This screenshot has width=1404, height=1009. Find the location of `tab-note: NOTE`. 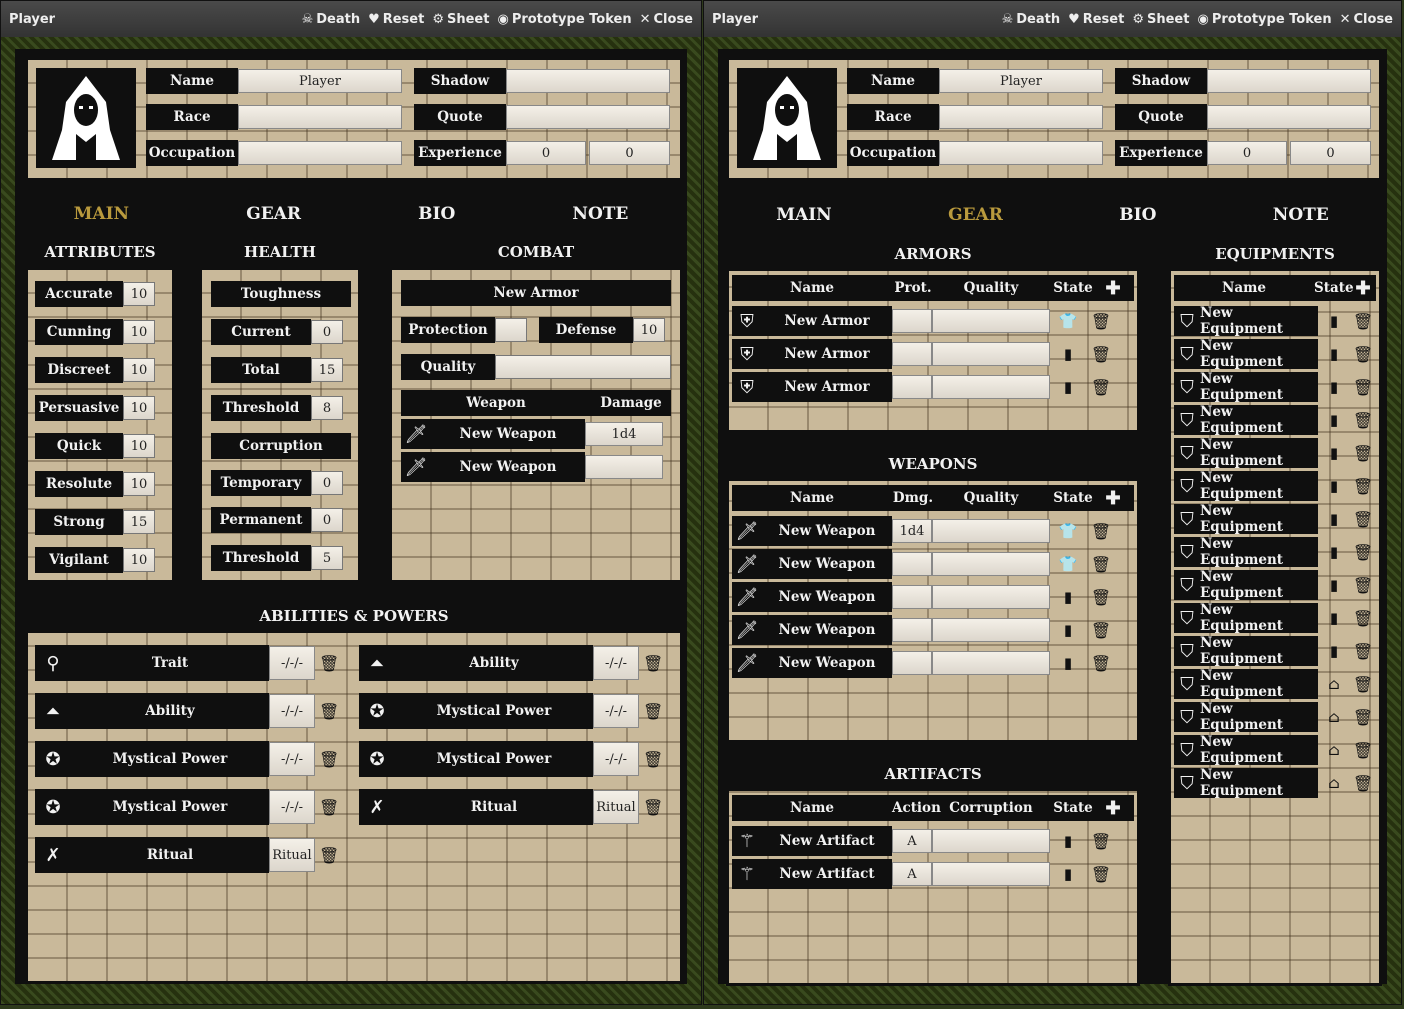

tab-note: NOTE is located at coordinates (600, 214).